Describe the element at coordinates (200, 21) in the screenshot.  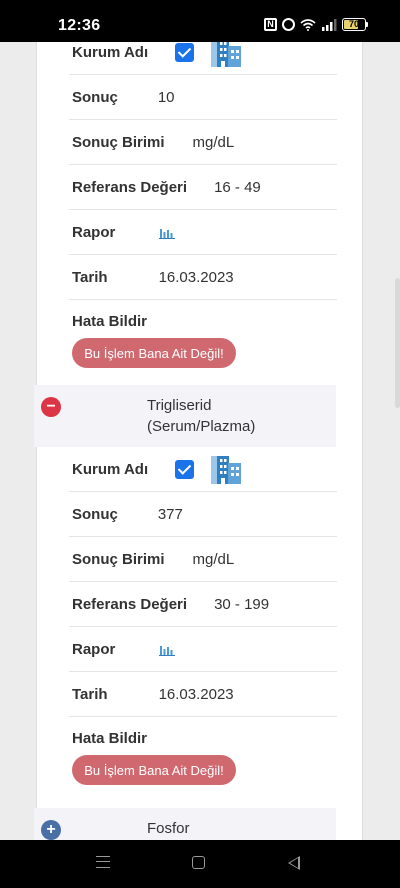
I see `status-bar: 12:36 N 70` at that location.